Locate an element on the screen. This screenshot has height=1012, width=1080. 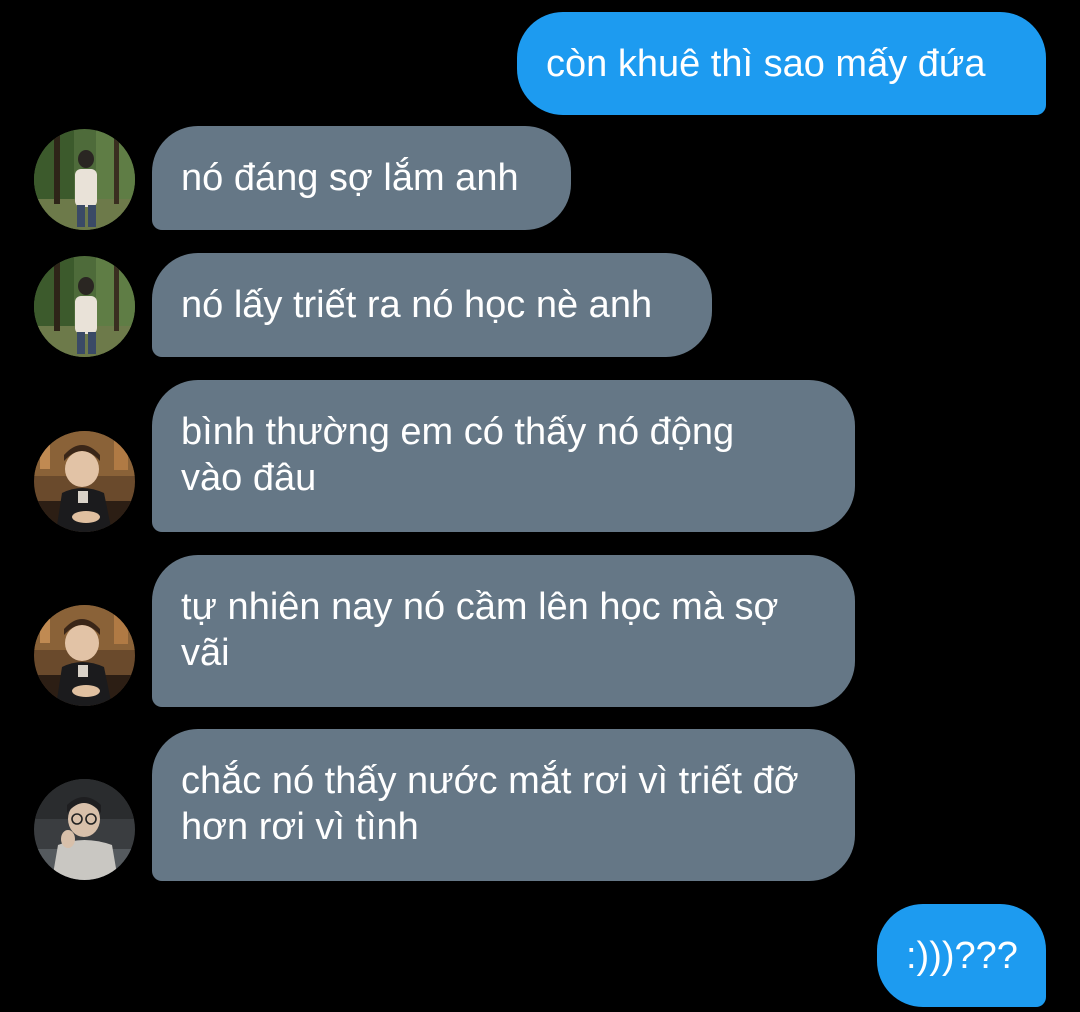
incoming-message-bubble: tự nhiên nay nó cầm lên học mà sợ vãi is located at coordinates (503, 631).